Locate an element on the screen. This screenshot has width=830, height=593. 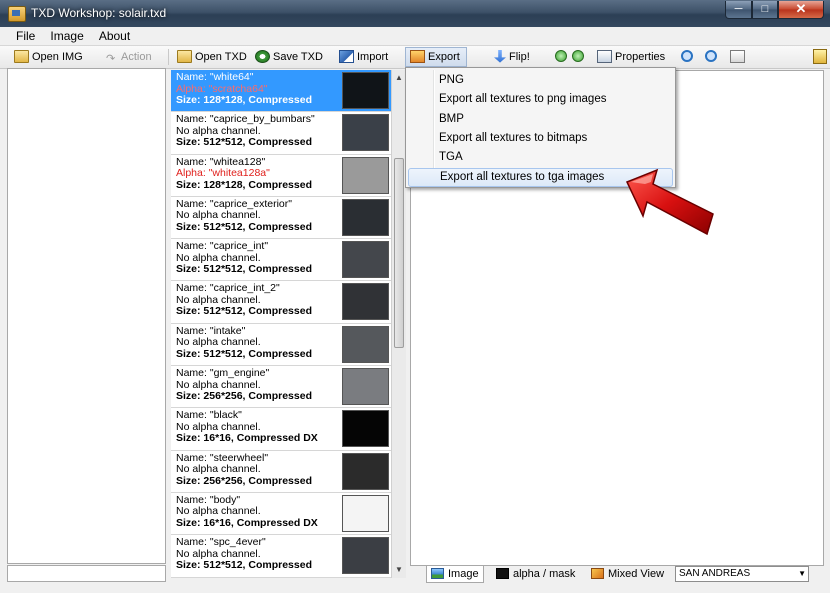
tab-alpha-view: alpha / mask is located at coordinates (535, 574).